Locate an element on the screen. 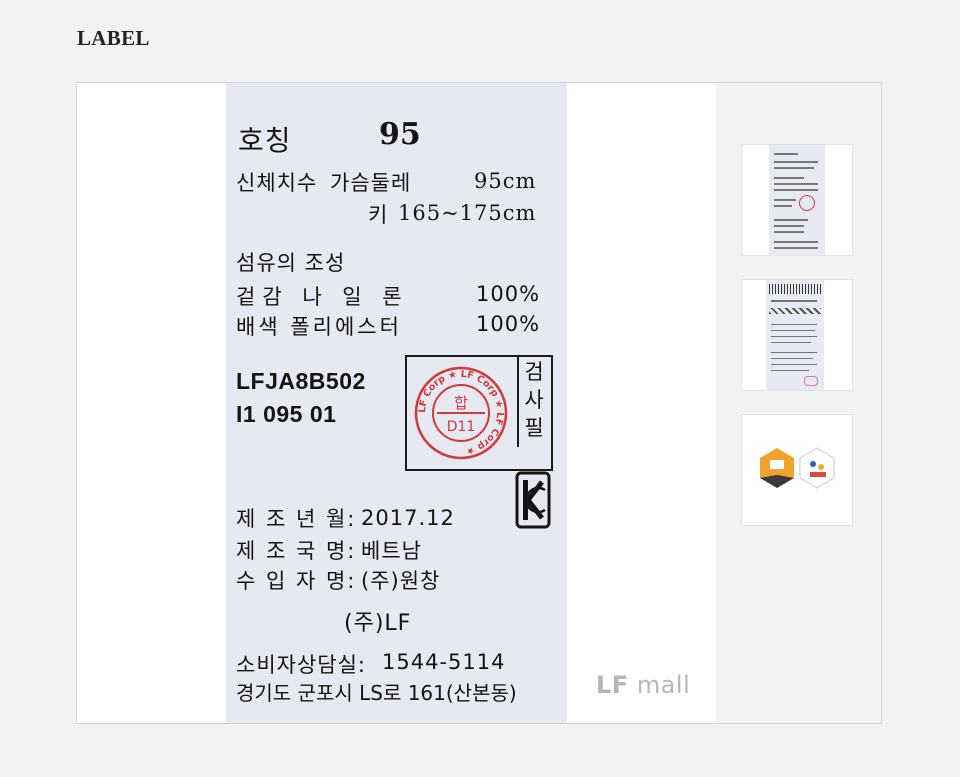  thumbnail-label-front is located at coordinates (797, 200).